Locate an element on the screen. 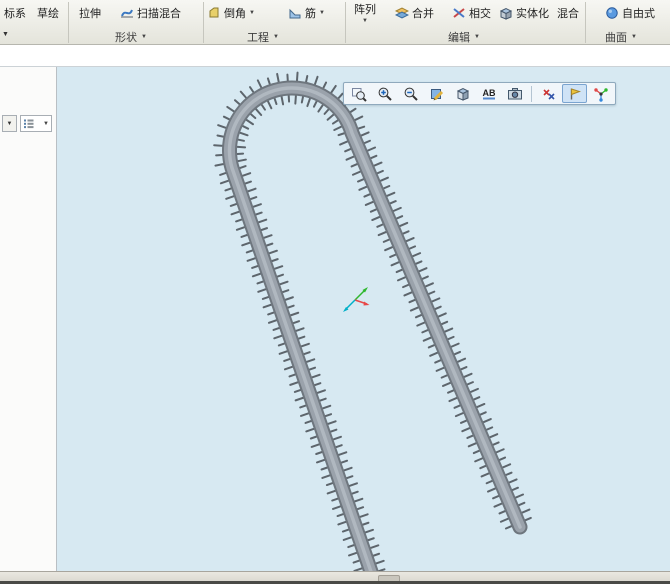  refit-button is located at coordinates (358, 93).